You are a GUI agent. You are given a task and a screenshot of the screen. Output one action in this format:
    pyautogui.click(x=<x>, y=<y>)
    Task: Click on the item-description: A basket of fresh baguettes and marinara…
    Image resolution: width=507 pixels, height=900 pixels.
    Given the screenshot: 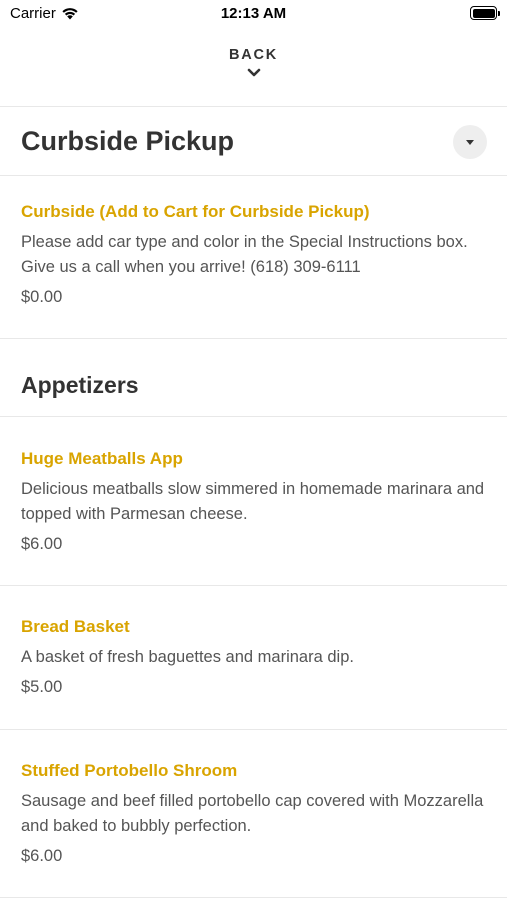 What is the action you would take?
    pyautogui.click(x=187, y=657)
    